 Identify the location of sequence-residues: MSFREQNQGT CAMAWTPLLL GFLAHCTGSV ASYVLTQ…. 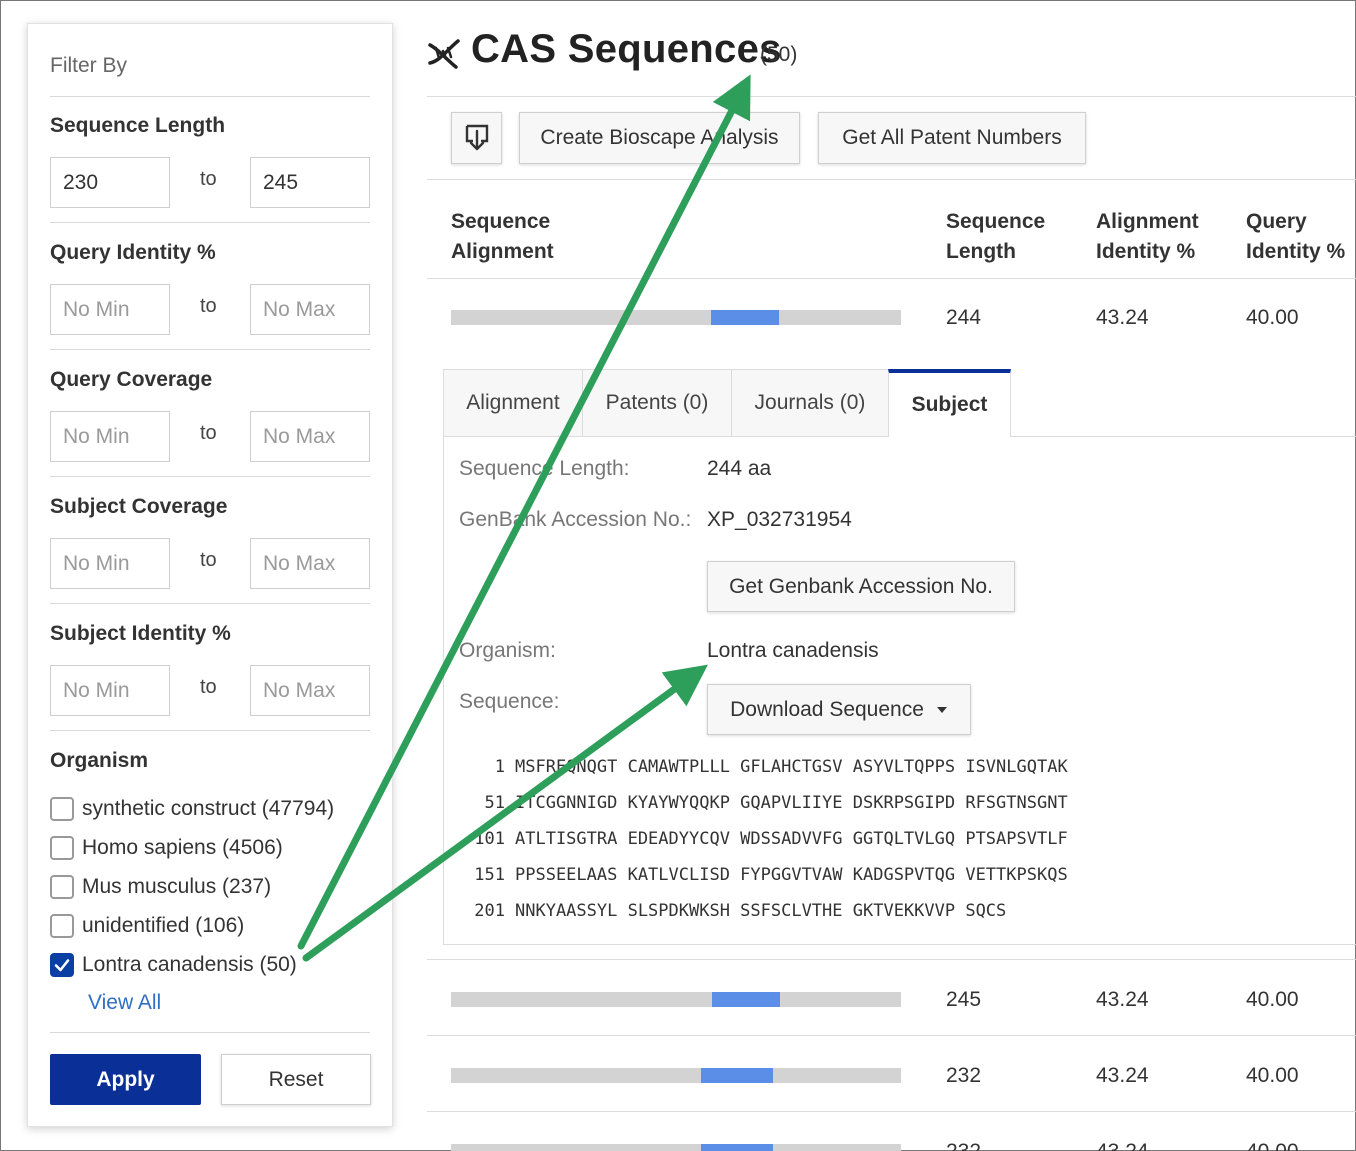
(791, 767).